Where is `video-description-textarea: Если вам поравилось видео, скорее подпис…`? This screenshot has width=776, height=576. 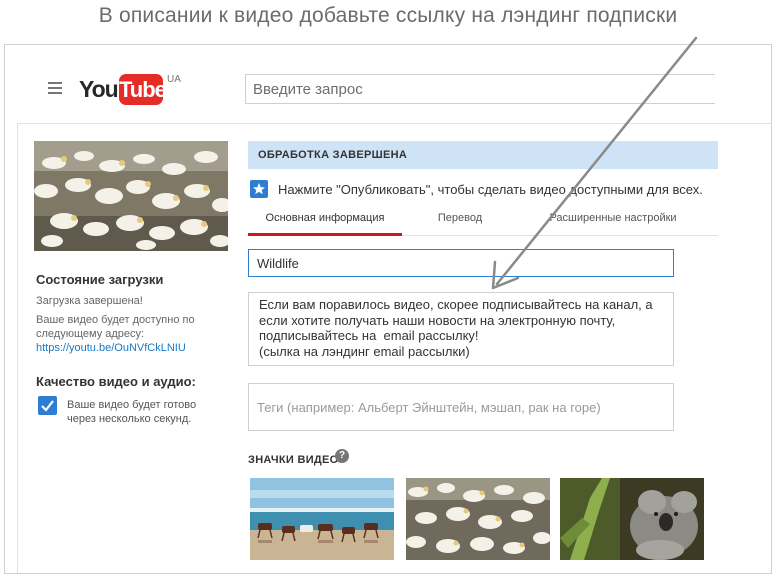 video-description-textarea: Если вам поравилось видео, скорее подпис… is located at coordinates (461, 329).